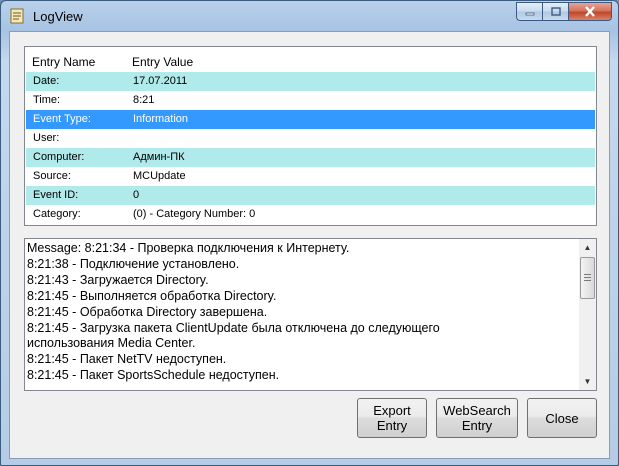 Image resolution: width=619 pixels, height=466 pixels. Describe the element at coordinates (52, 176) in the screenshot. I see `row-name: Source:` at that location.